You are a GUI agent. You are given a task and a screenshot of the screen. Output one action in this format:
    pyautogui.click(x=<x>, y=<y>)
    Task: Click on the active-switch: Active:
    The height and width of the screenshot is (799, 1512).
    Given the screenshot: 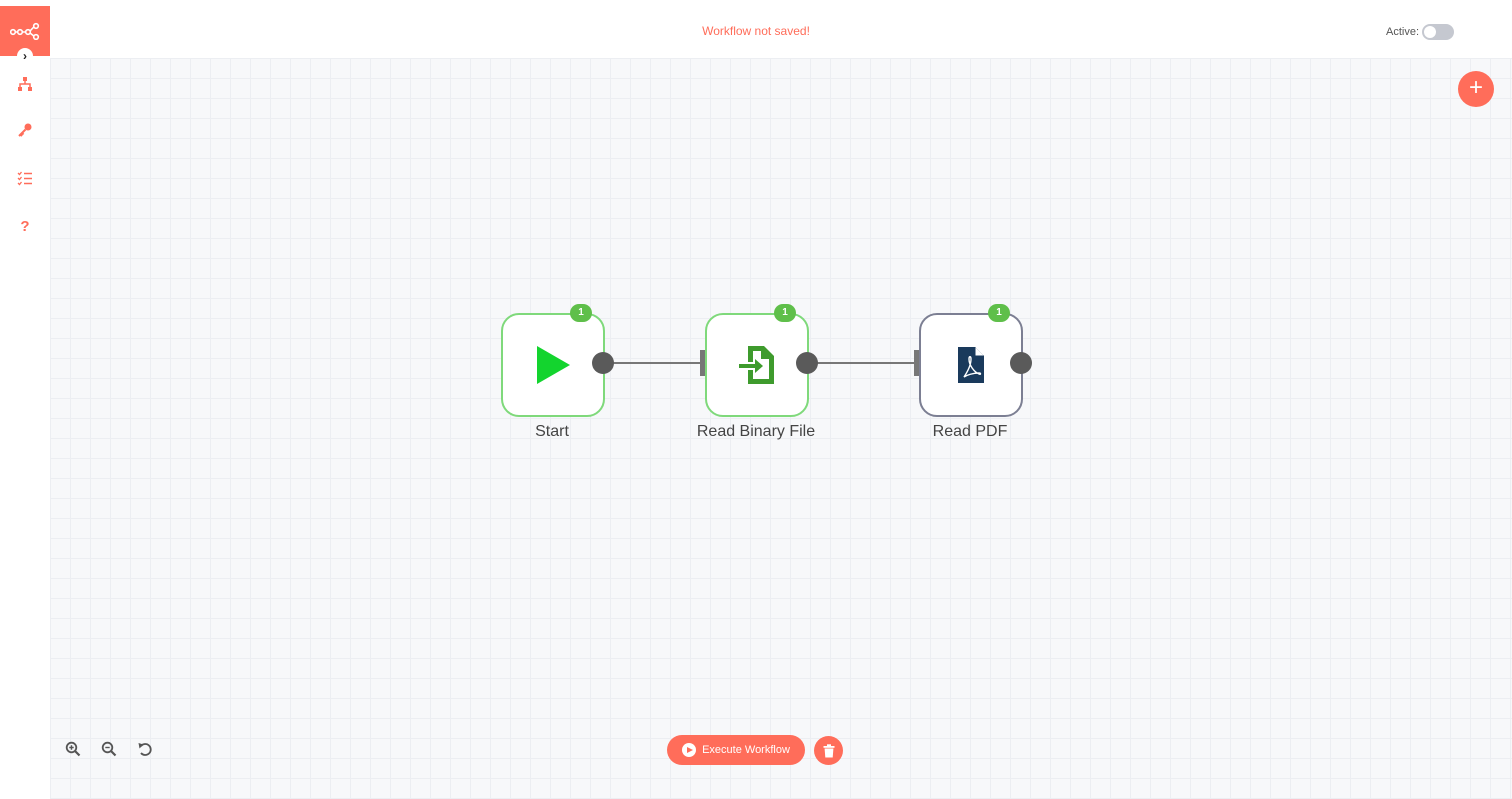 What is the action you would take?
    pyautogui.click(x=1420, y=32)
    